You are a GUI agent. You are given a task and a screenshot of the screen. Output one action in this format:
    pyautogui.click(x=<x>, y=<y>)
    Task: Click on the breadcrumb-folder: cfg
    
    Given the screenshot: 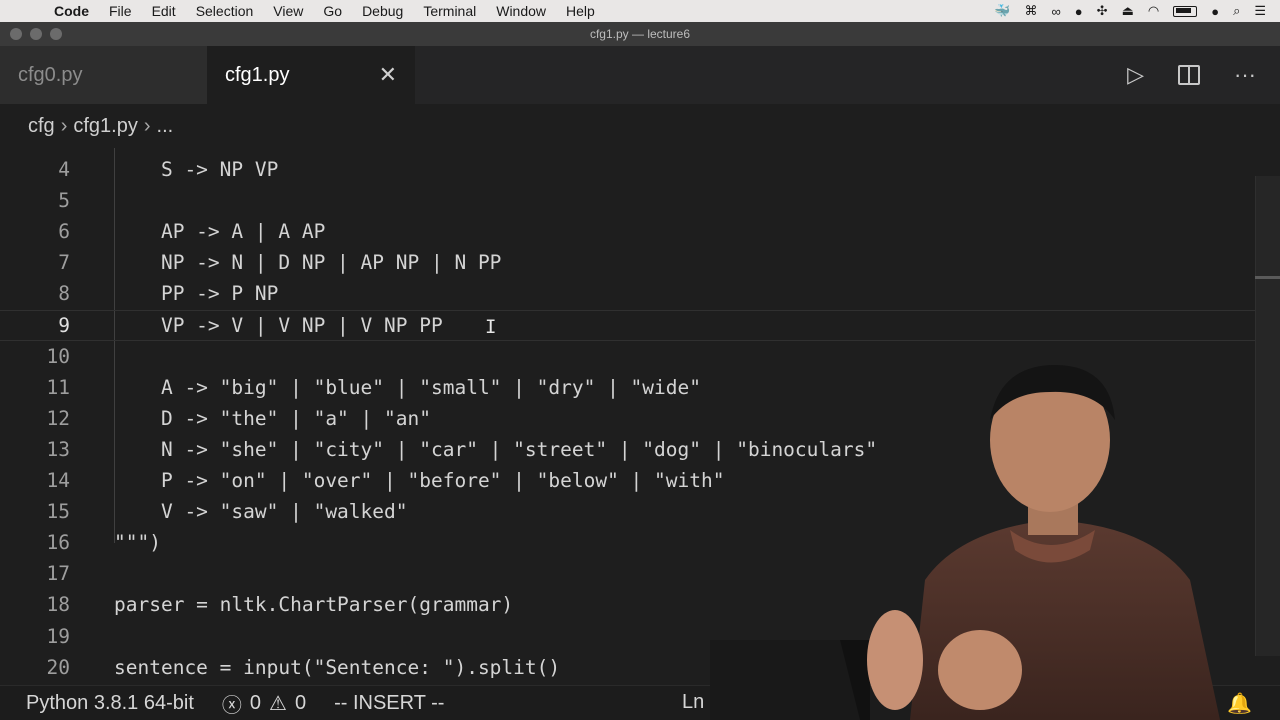 What is the action you would take?
    pyautogui.click(x=41, y=126)
    